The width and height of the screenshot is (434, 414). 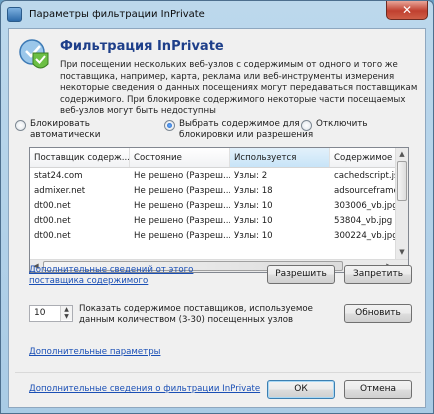 I want to click on site-count-stepper: 10 ▲ ▼, so click(x=51, y=313).